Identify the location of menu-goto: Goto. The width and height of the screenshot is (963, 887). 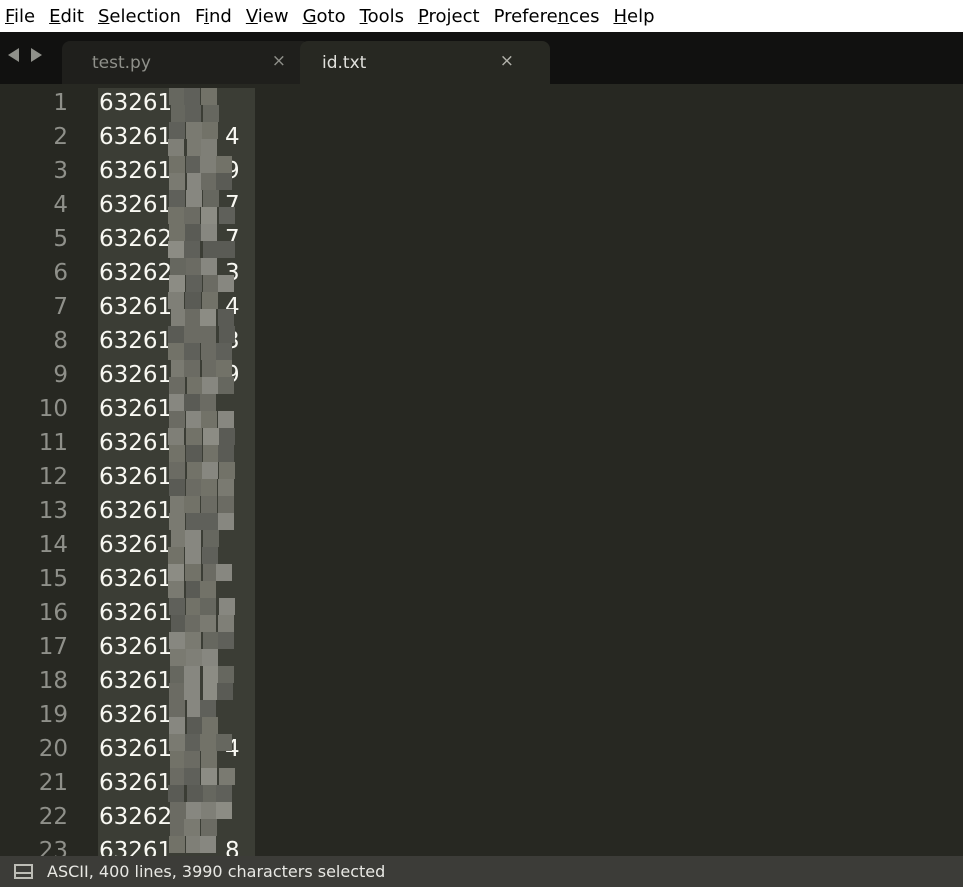
(324, 16).